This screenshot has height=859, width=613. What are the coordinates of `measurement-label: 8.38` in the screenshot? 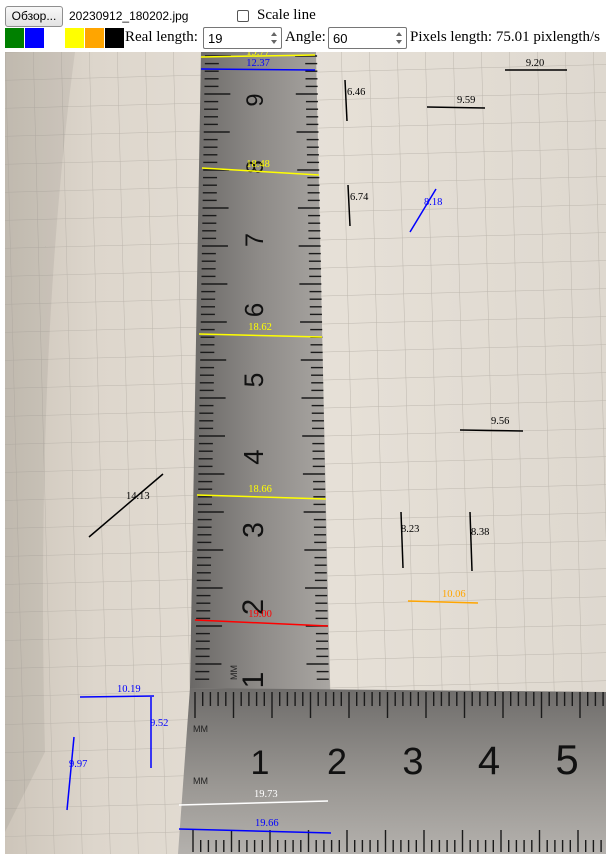 It's located at (480, 532).